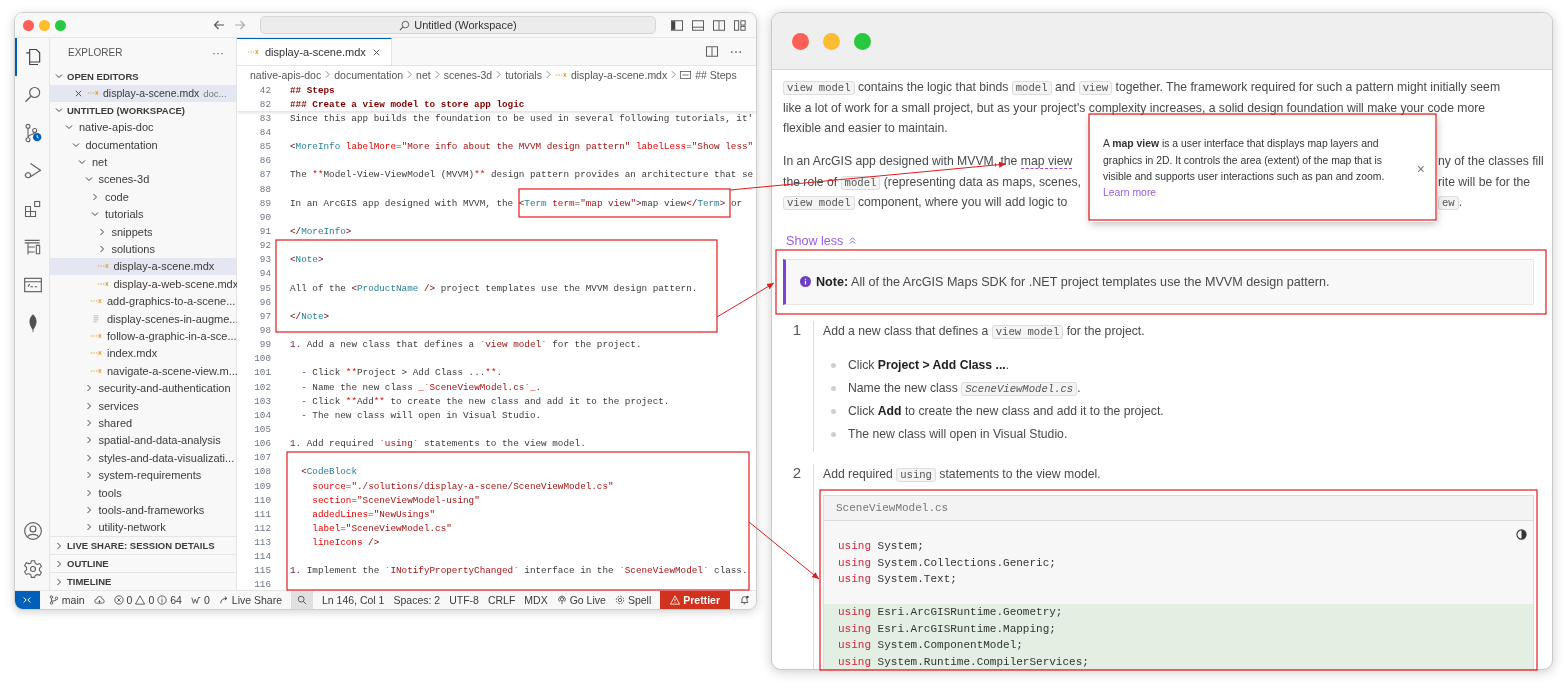  What do you see at coordinates (947, 629) in the screenshot?
I see `code-line: using Esri.ArcGISRuntime.Mapping;` at bounding box center [947, 629].